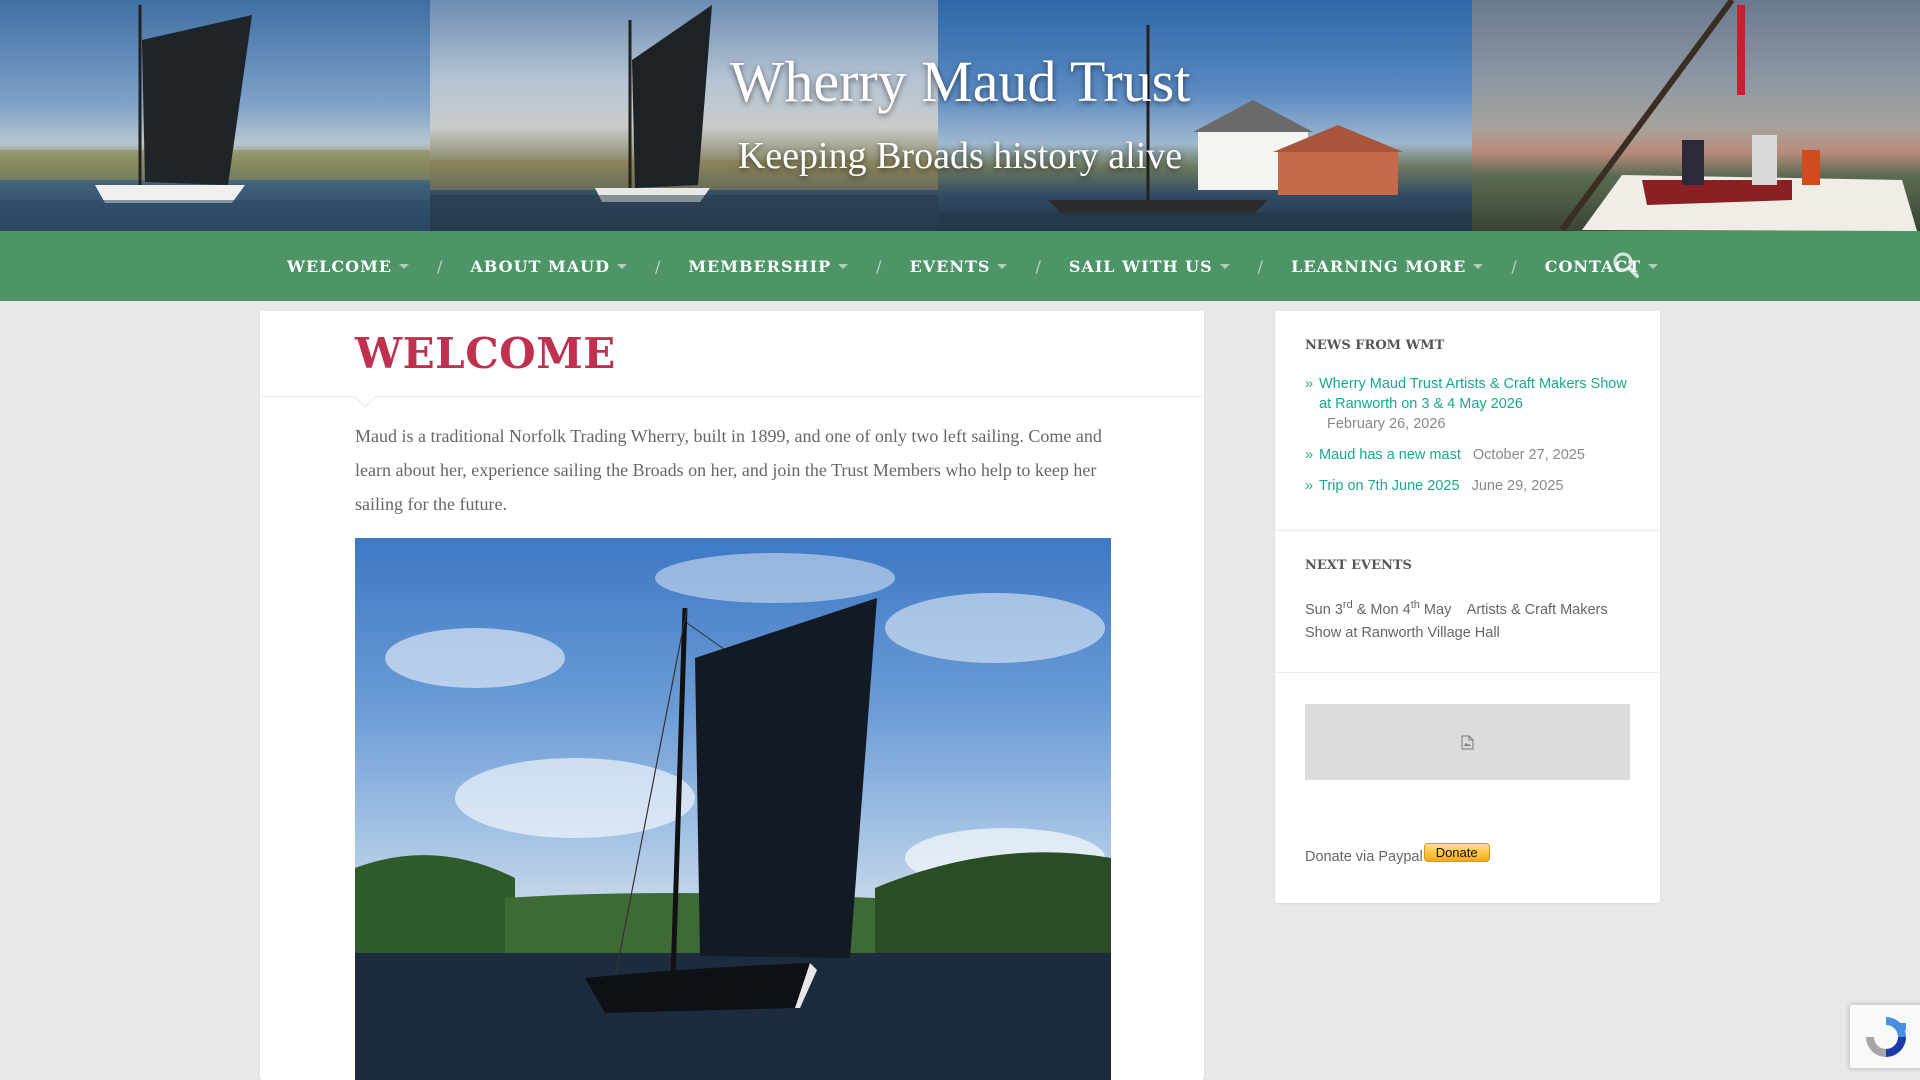  I want to click on search-icon, so click(1626, 265).